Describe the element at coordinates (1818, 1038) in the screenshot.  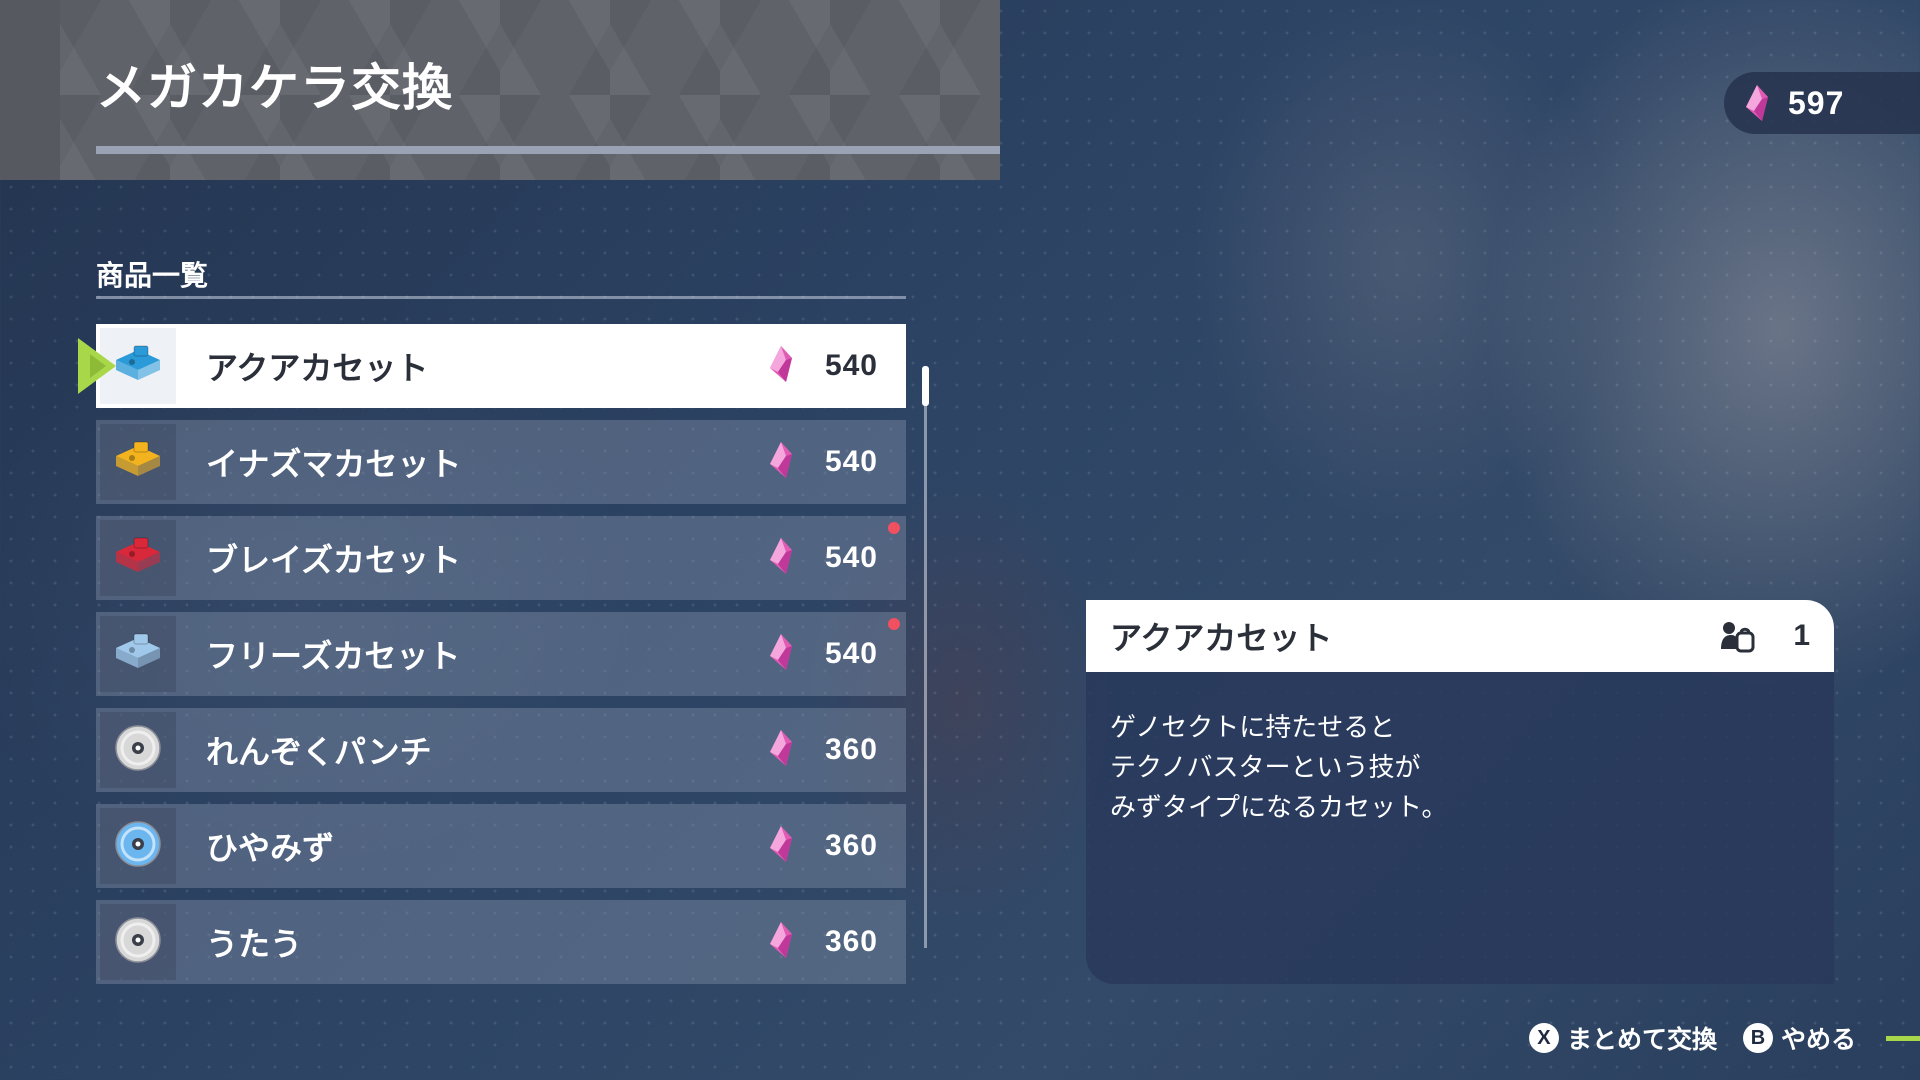
I see `cancel-label: やめる` at that location.